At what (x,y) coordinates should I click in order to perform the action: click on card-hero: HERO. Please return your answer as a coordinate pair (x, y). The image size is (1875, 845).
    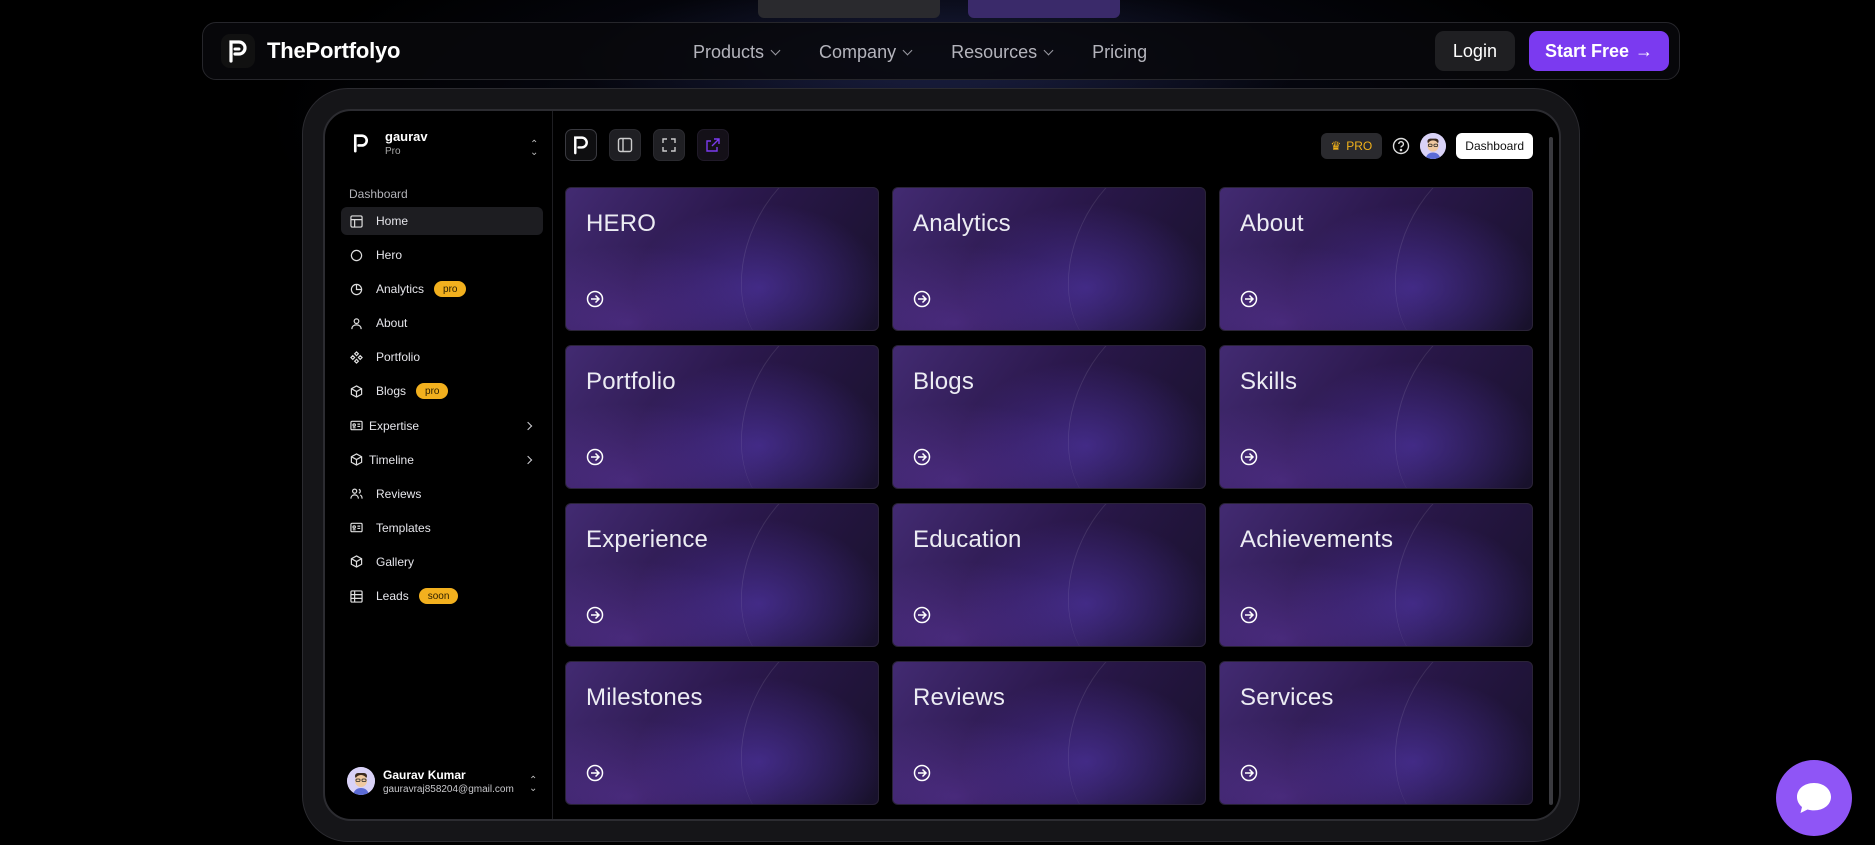
    Looking at the image, I should click on (722, 259).